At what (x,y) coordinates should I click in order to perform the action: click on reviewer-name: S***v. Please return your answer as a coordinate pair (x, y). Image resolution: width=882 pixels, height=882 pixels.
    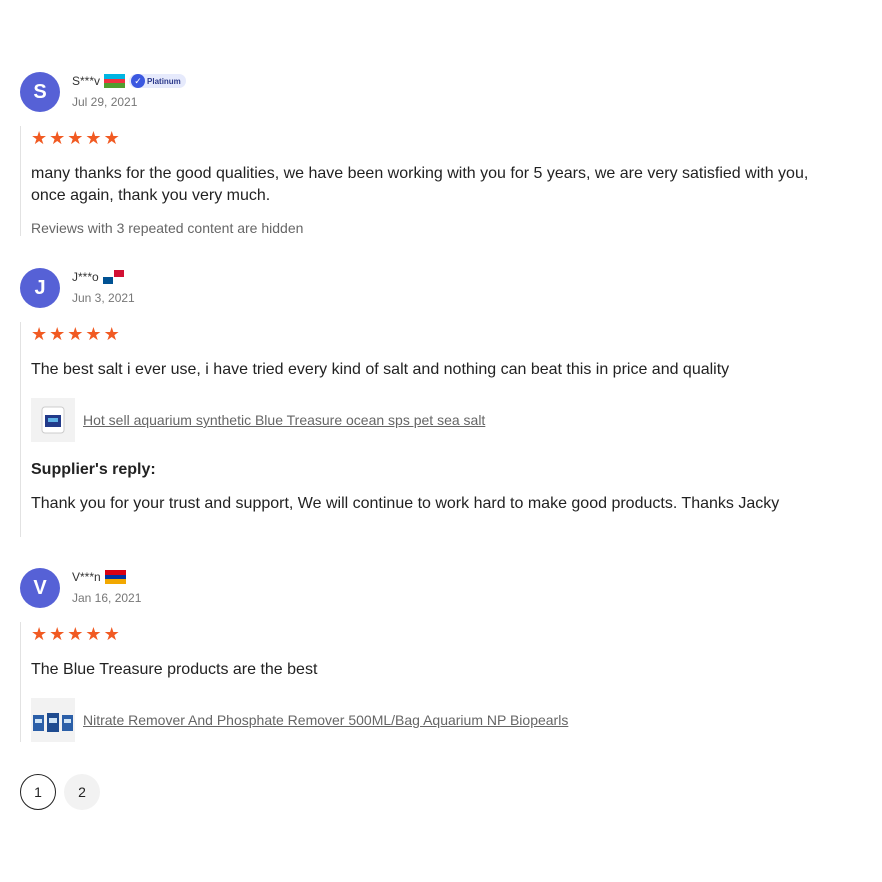
    Looking at the image, I should click on (86, 81).